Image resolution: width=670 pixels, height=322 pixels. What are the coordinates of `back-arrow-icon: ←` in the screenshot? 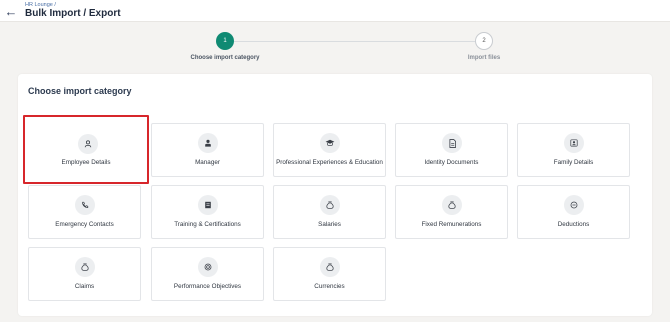 It's located at (11, 11).